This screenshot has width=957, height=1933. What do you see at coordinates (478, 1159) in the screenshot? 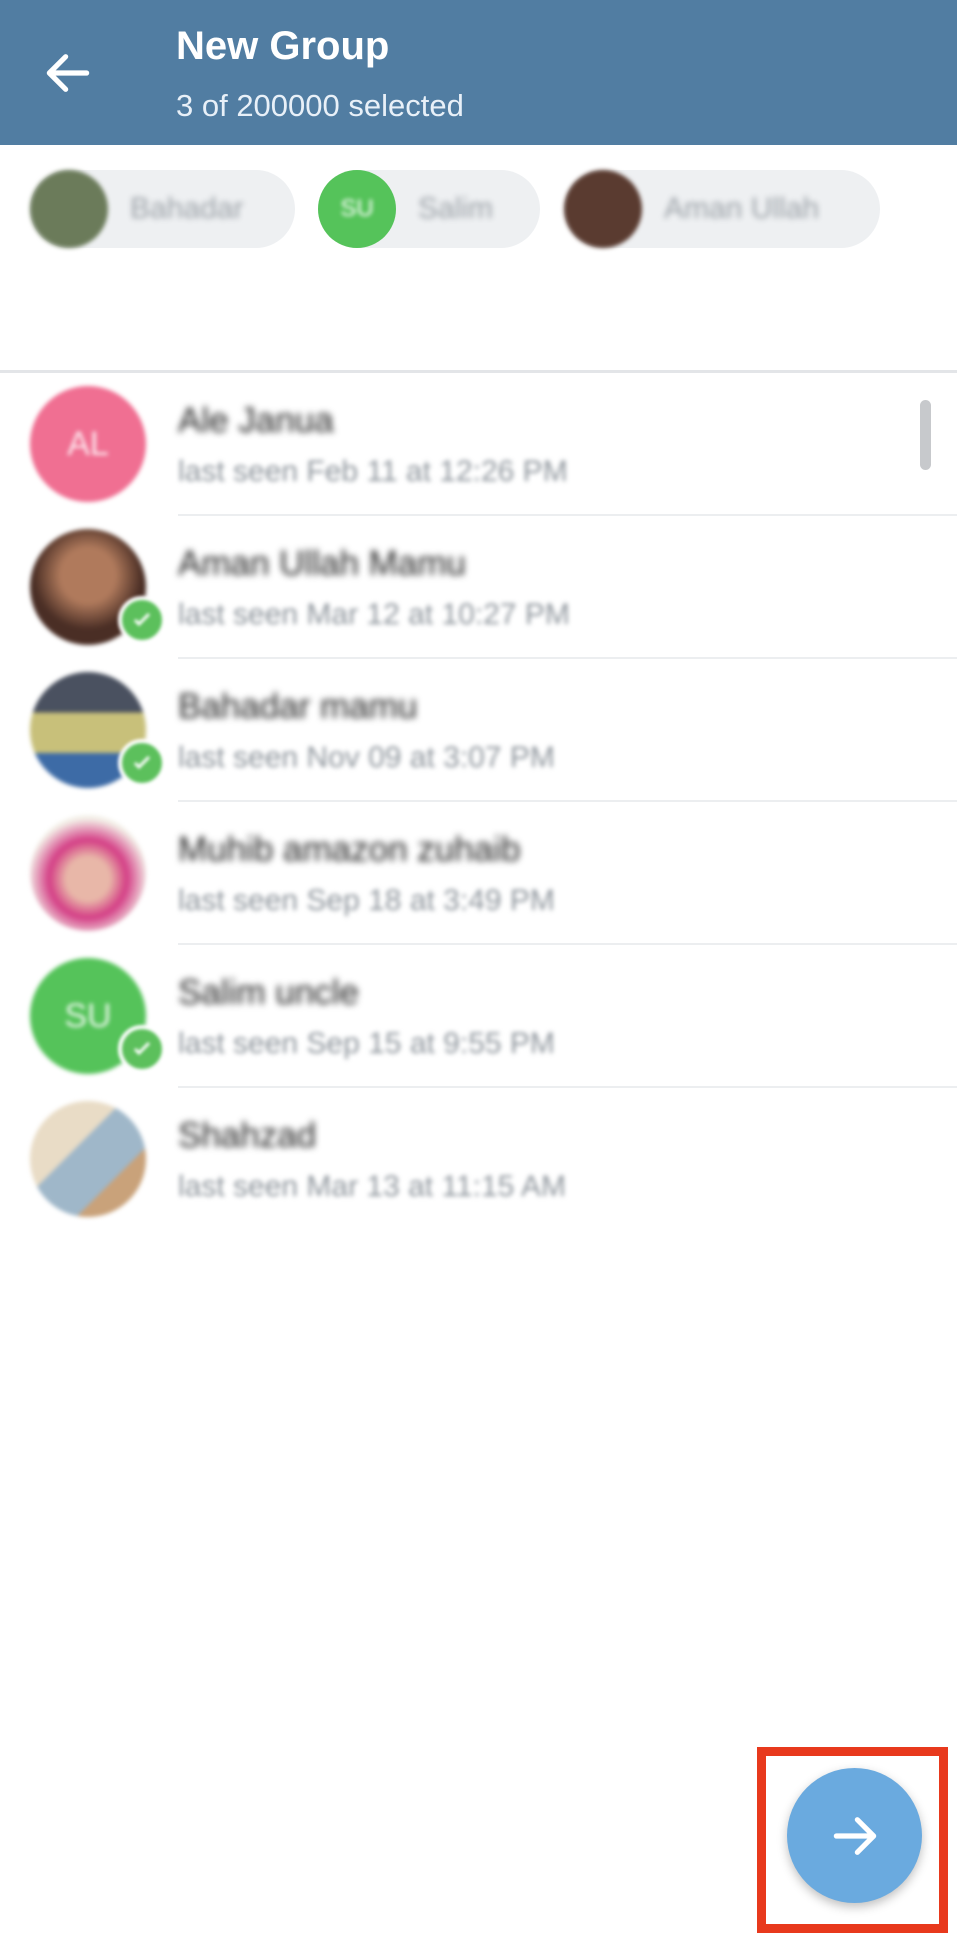
I see `contact-row: Shahzad last seen Mar 13 at 11:15 AM` at bounding box center [478, 1159].